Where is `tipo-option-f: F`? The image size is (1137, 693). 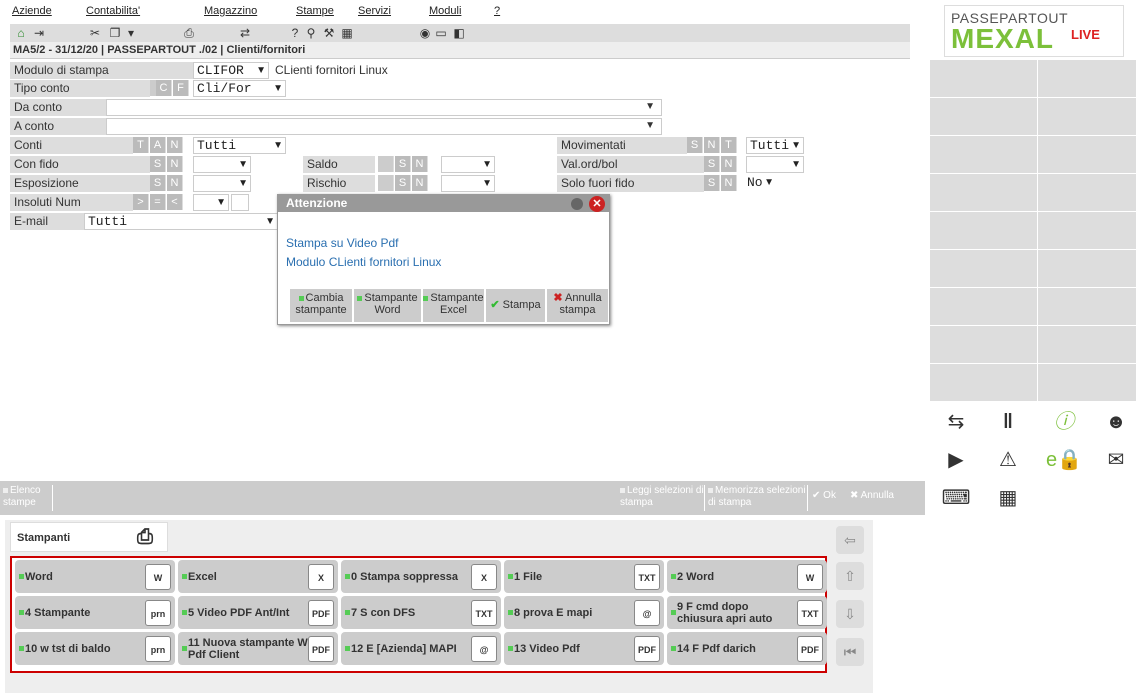
tipo-option-f: F is located at coordinates (181, 88).